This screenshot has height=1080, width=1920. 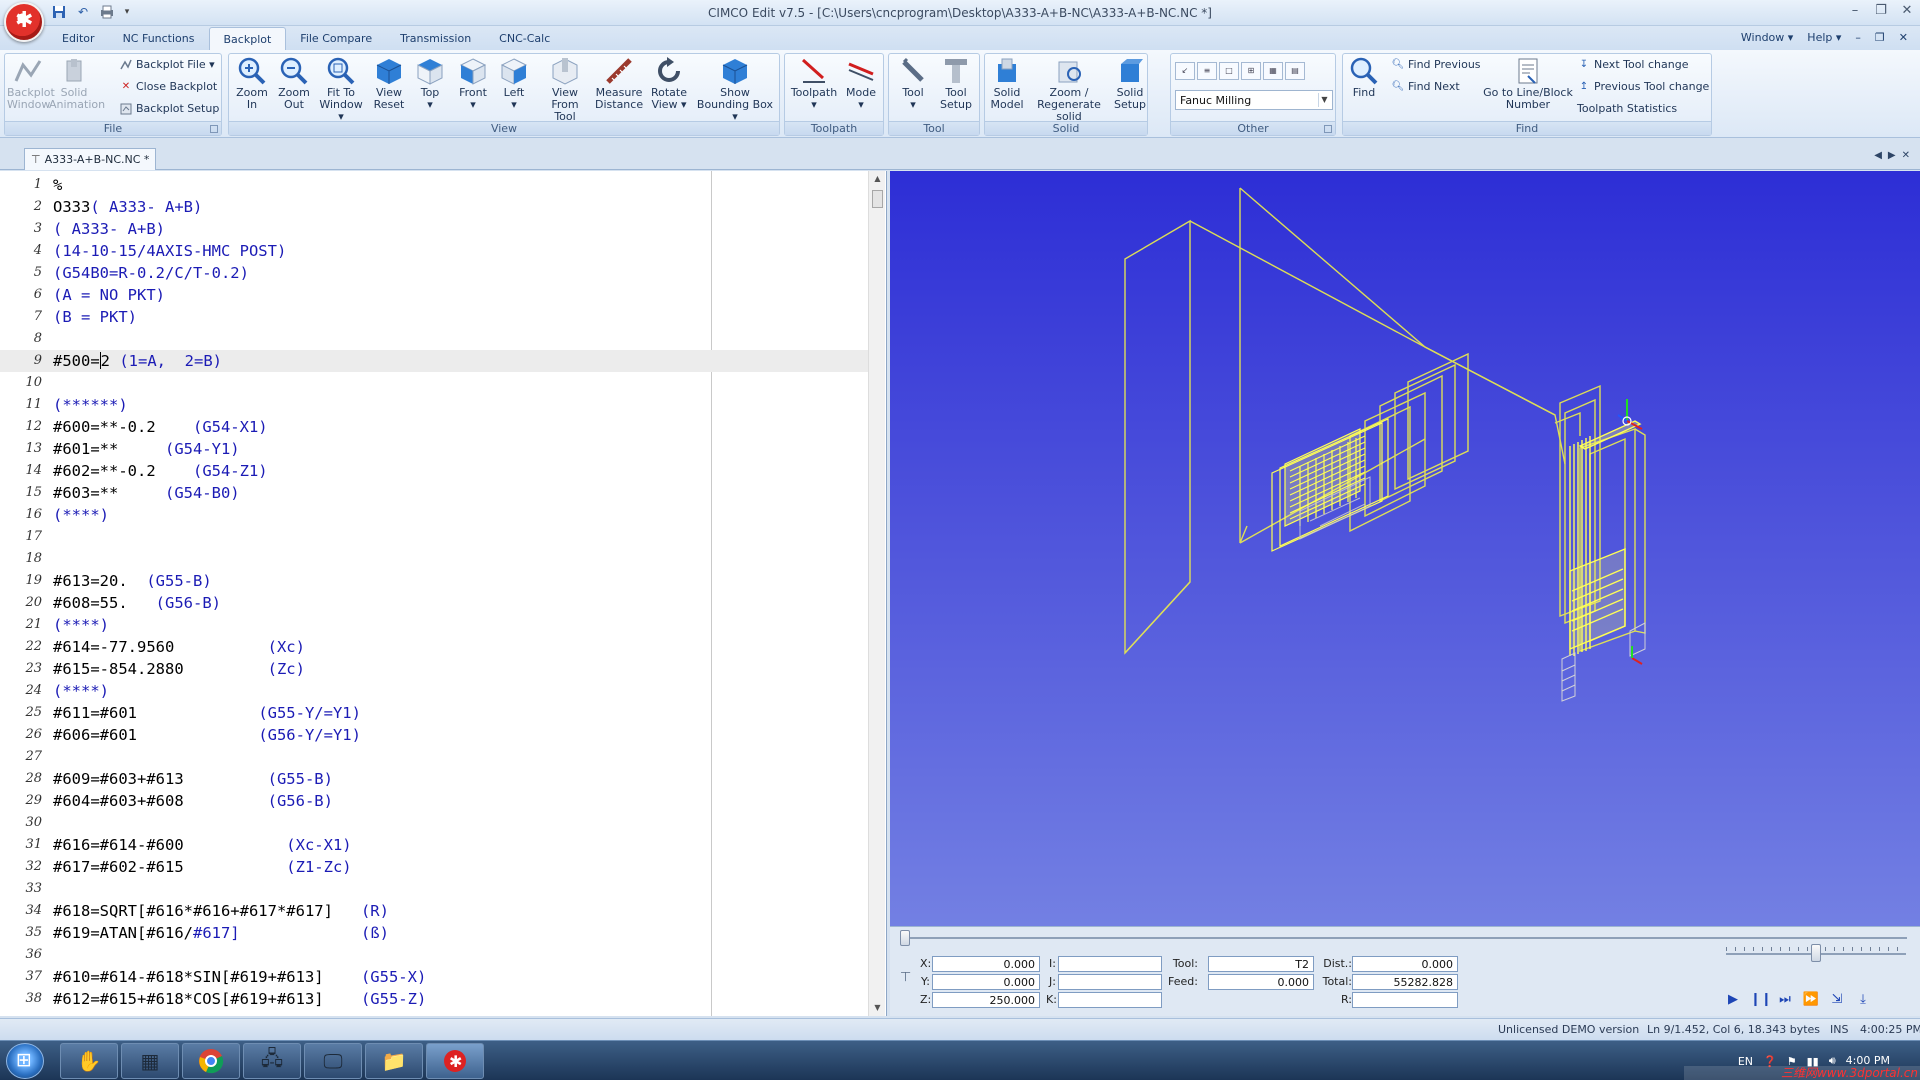 I want to click on step-forward-icon: ⏭, so click(x=1785, y=1000).